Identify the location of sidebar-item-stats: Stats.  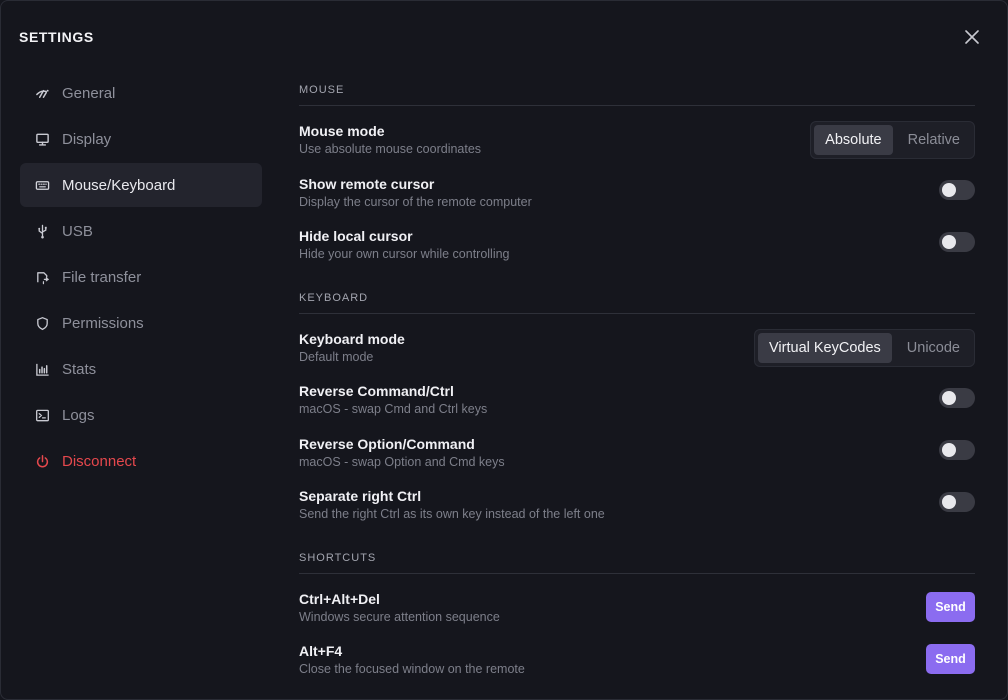
(141, 369).